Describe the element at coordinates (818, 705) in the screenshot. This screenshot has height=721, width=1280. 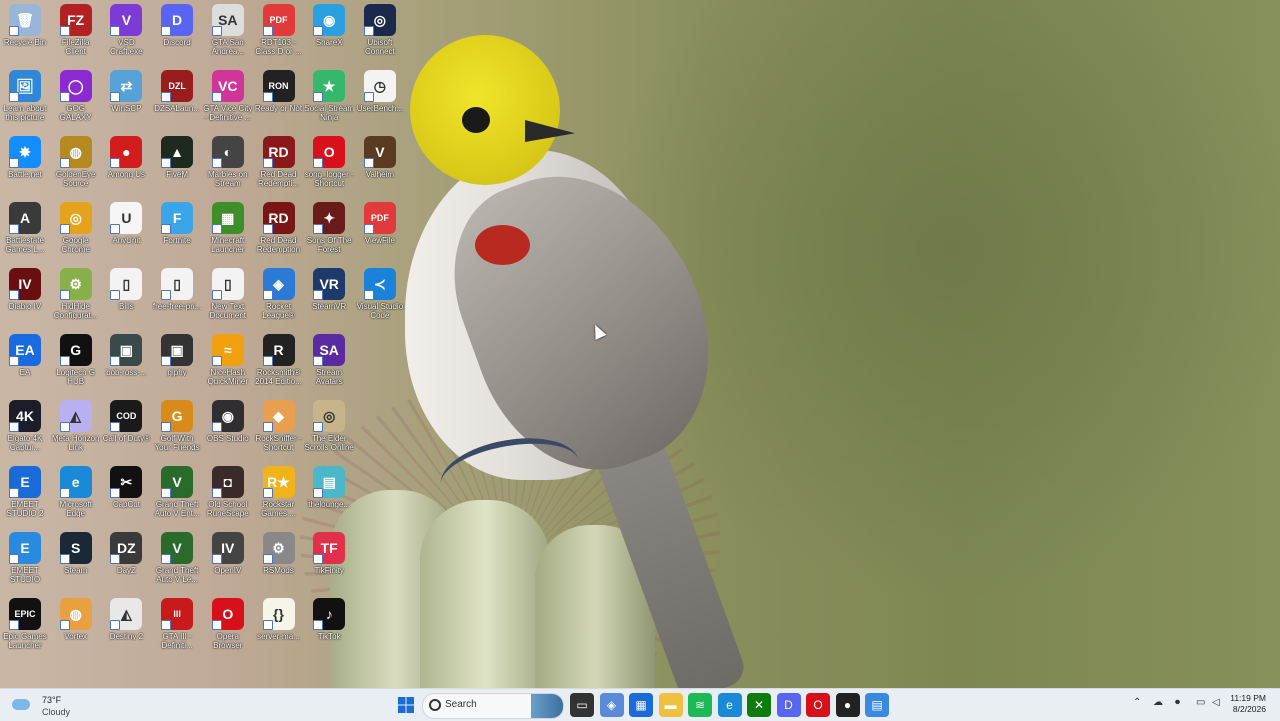
I see `taskbar-opera-icon: O` at that location.